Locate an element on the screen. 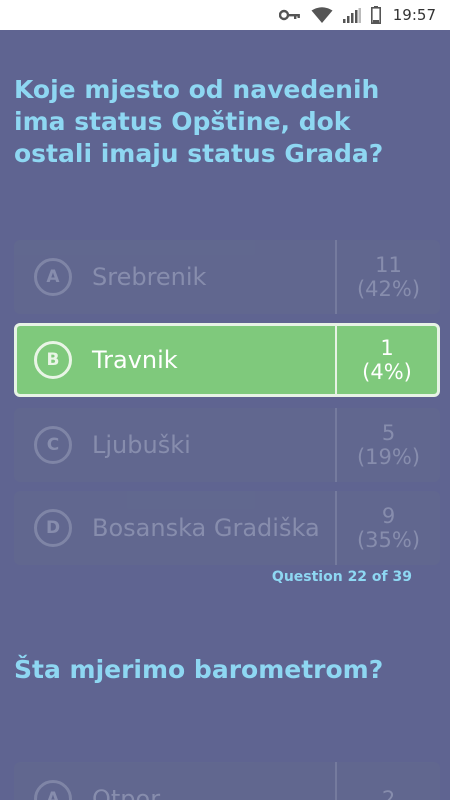 Image resolution: width=450 pixels, height=800 pixels. answer-label: Bosanska Gradiška is located at coordinates (206, 528).